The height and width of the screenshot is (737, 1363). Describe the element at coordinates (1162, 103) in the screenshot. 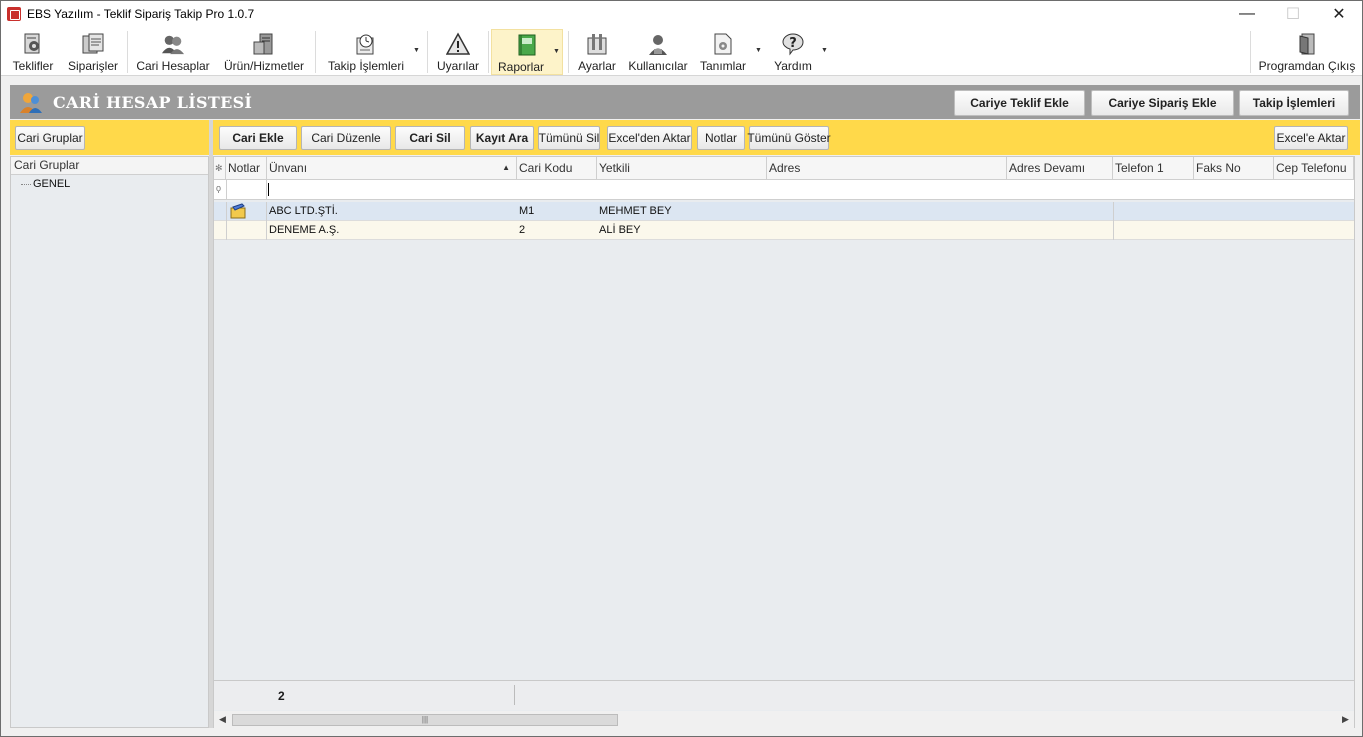

I see `cariye-siparis-ekle-button: Cariye Sipariş Ekle` at that location.